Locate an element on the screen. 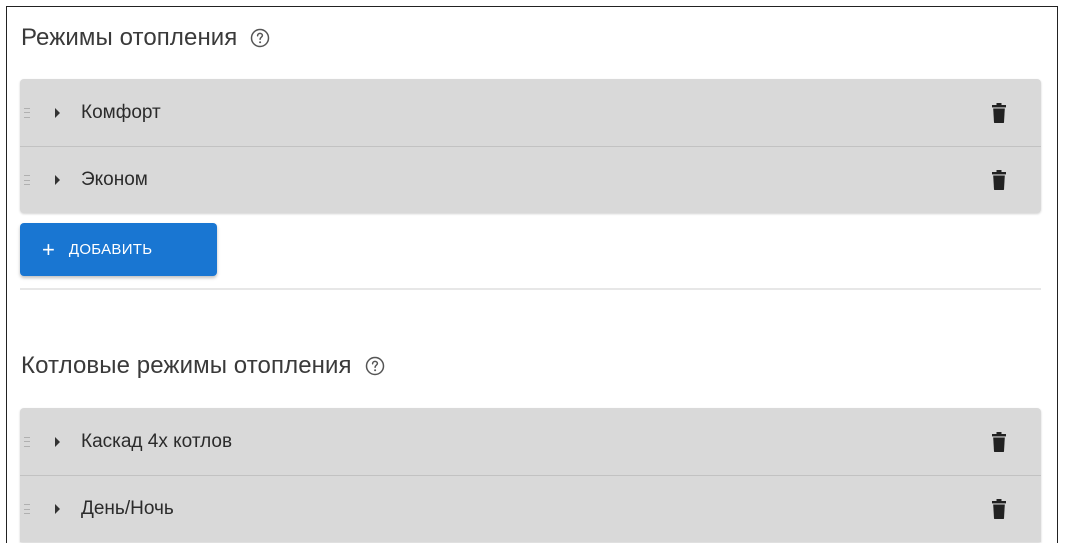 This screenshot has width=1068, height=543. section-title-text: Режимы отопления is located at coordinates (129, 37).